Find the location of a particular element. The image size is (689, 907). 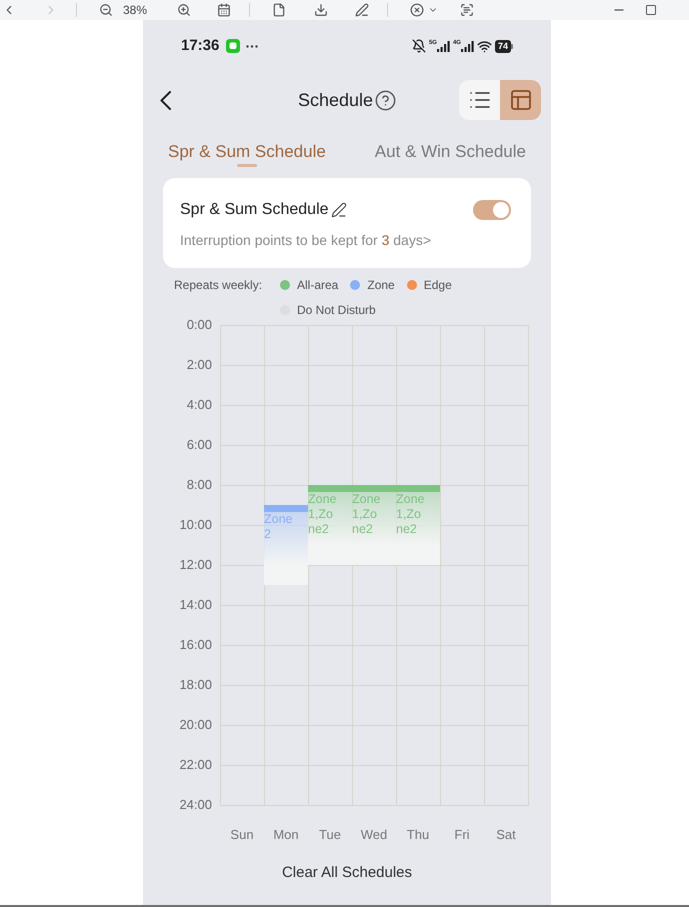

battery-indicator: 74 is located at coordinates (503, 46).